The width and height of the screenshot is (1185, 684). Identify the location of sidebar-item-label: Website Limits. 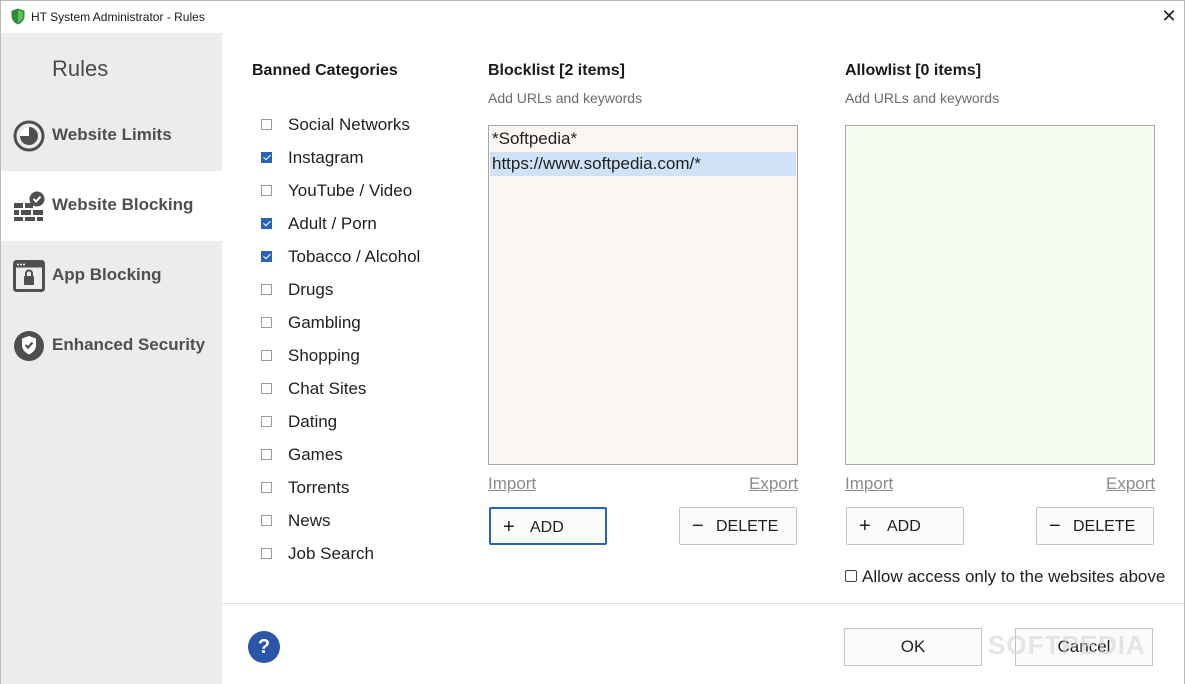
(112, 134).